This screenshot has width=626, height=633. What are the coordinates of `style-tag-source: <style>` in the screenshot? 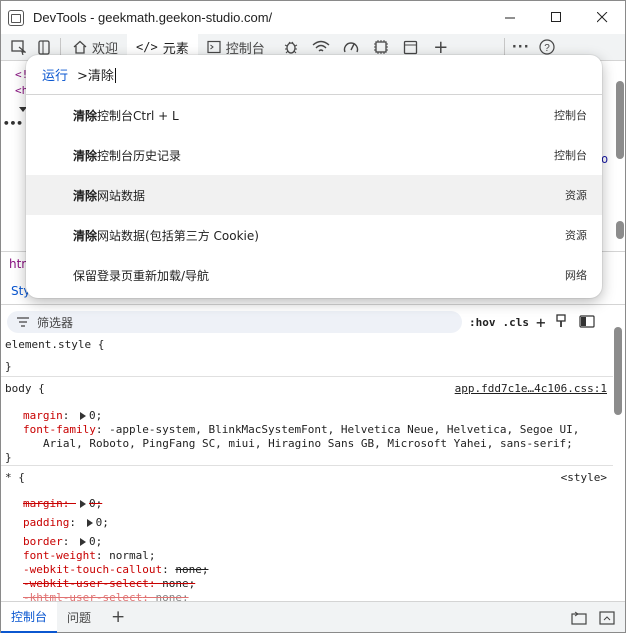 It's located at (584, 478).